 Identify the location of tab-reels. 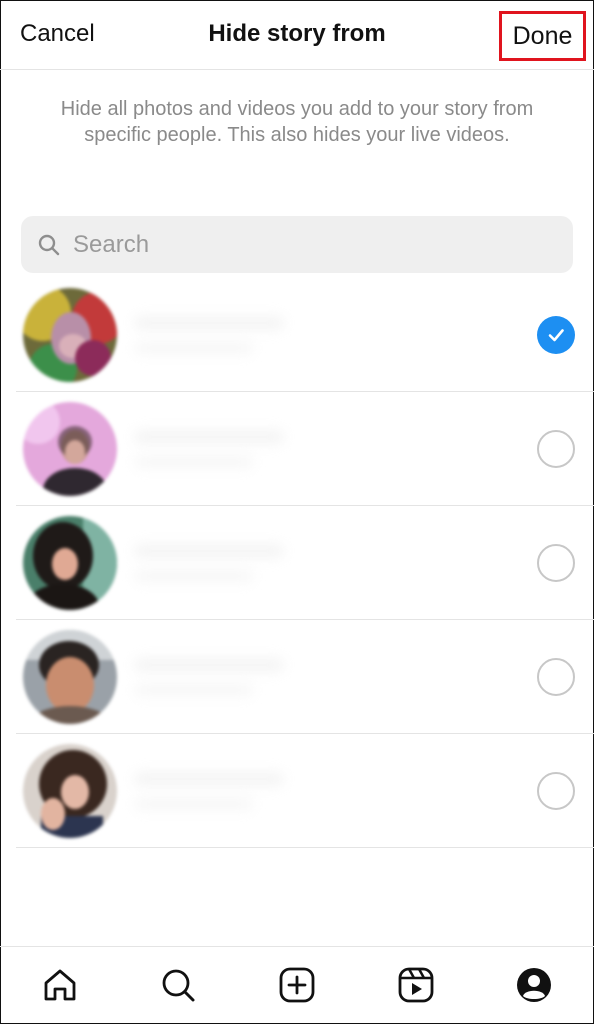
(416, 985).